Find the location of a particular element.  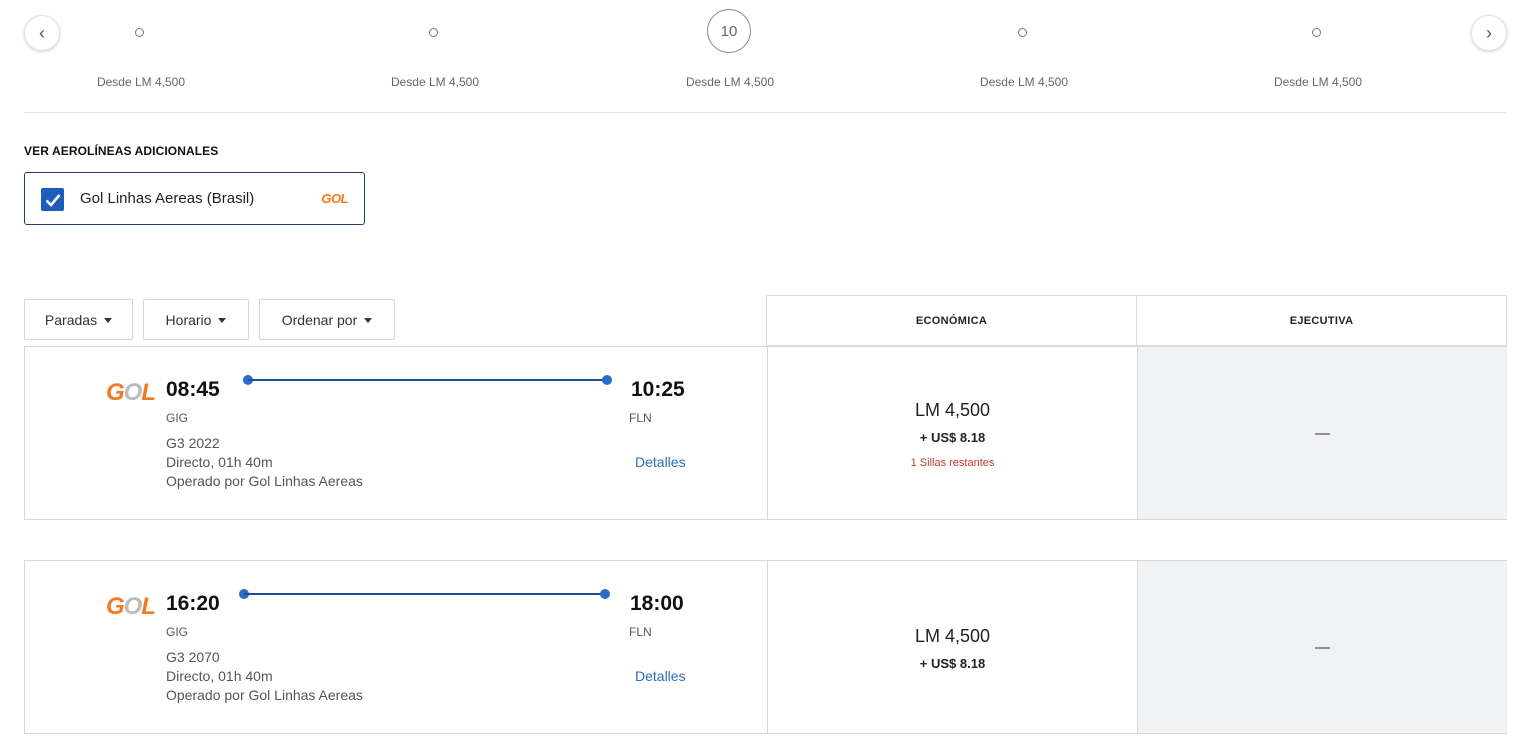

airline-filter-gol: Gol Linhas Aereas (Brasil) GOL is located at coordinates (194, 198).